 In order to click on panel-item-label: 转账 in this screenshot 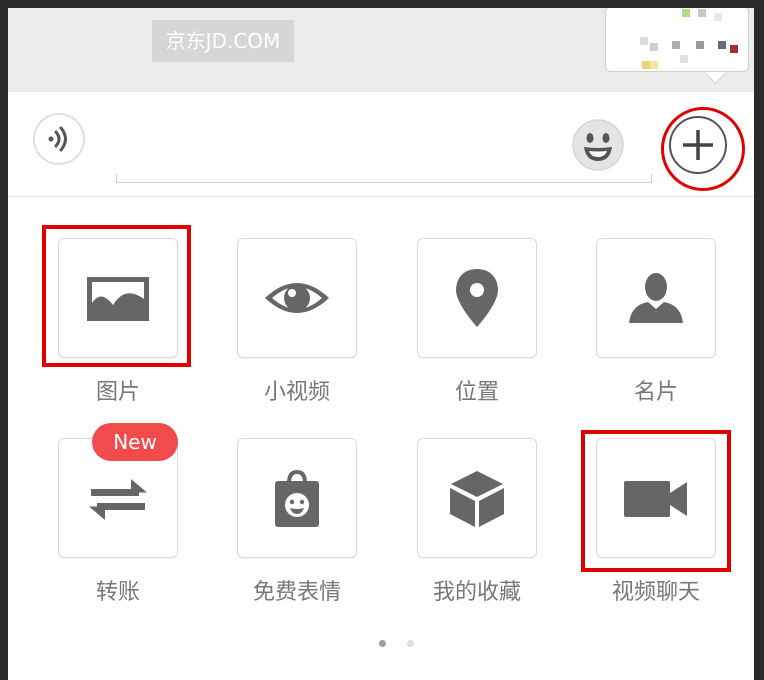, I will do `click(117, 592)`.